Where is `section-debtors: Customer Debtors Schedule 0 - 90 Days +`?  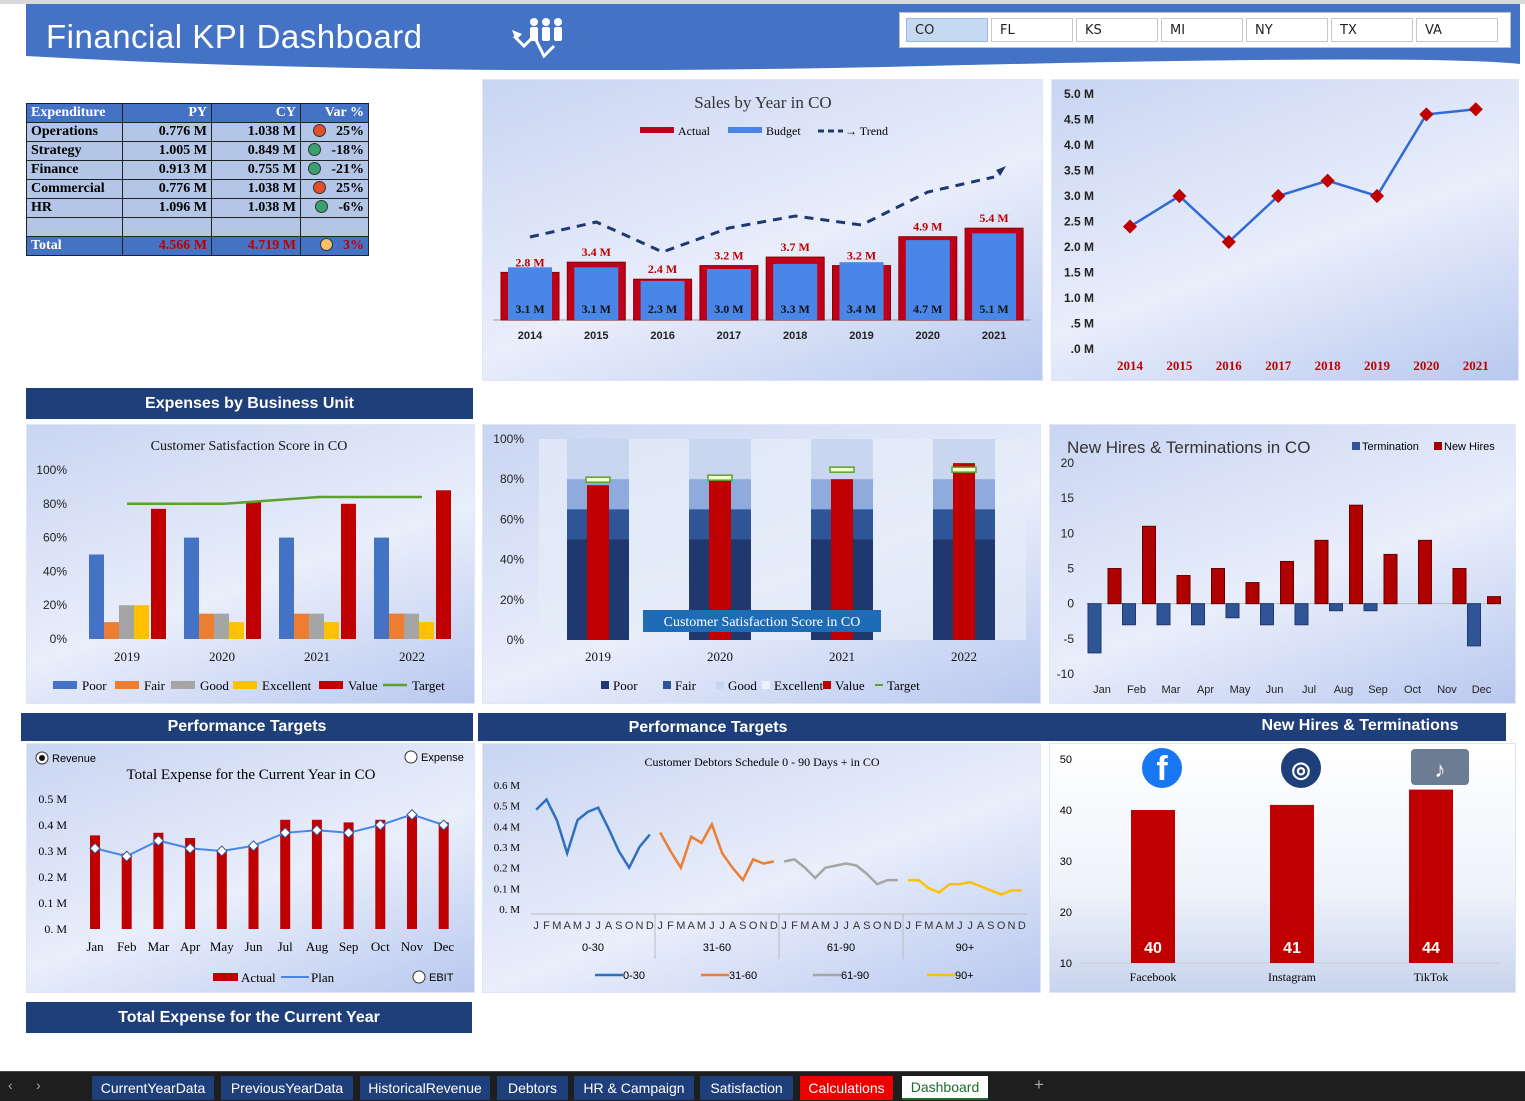 section-debtors: Customer Debtors Schedule 0 - 90 Days + is located at coordinates (750, 1017).